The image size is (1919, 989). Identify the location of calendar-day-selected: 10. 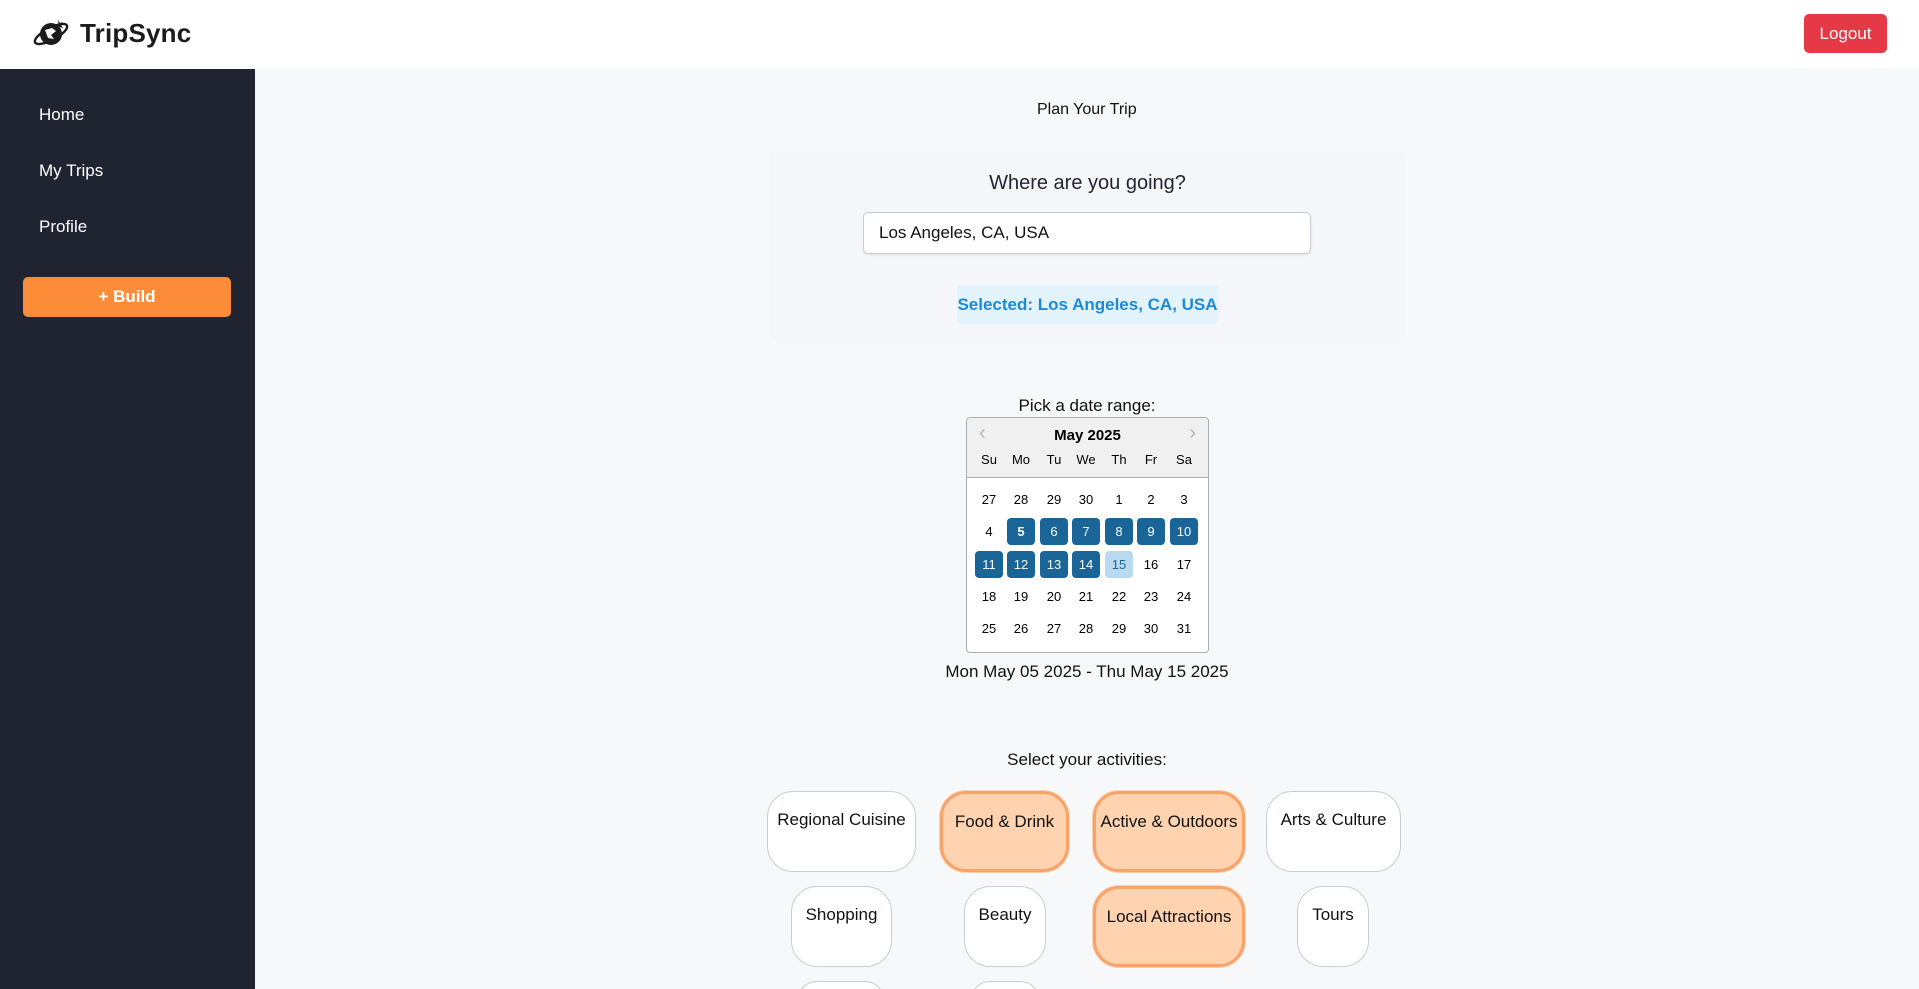
(1184, 531).